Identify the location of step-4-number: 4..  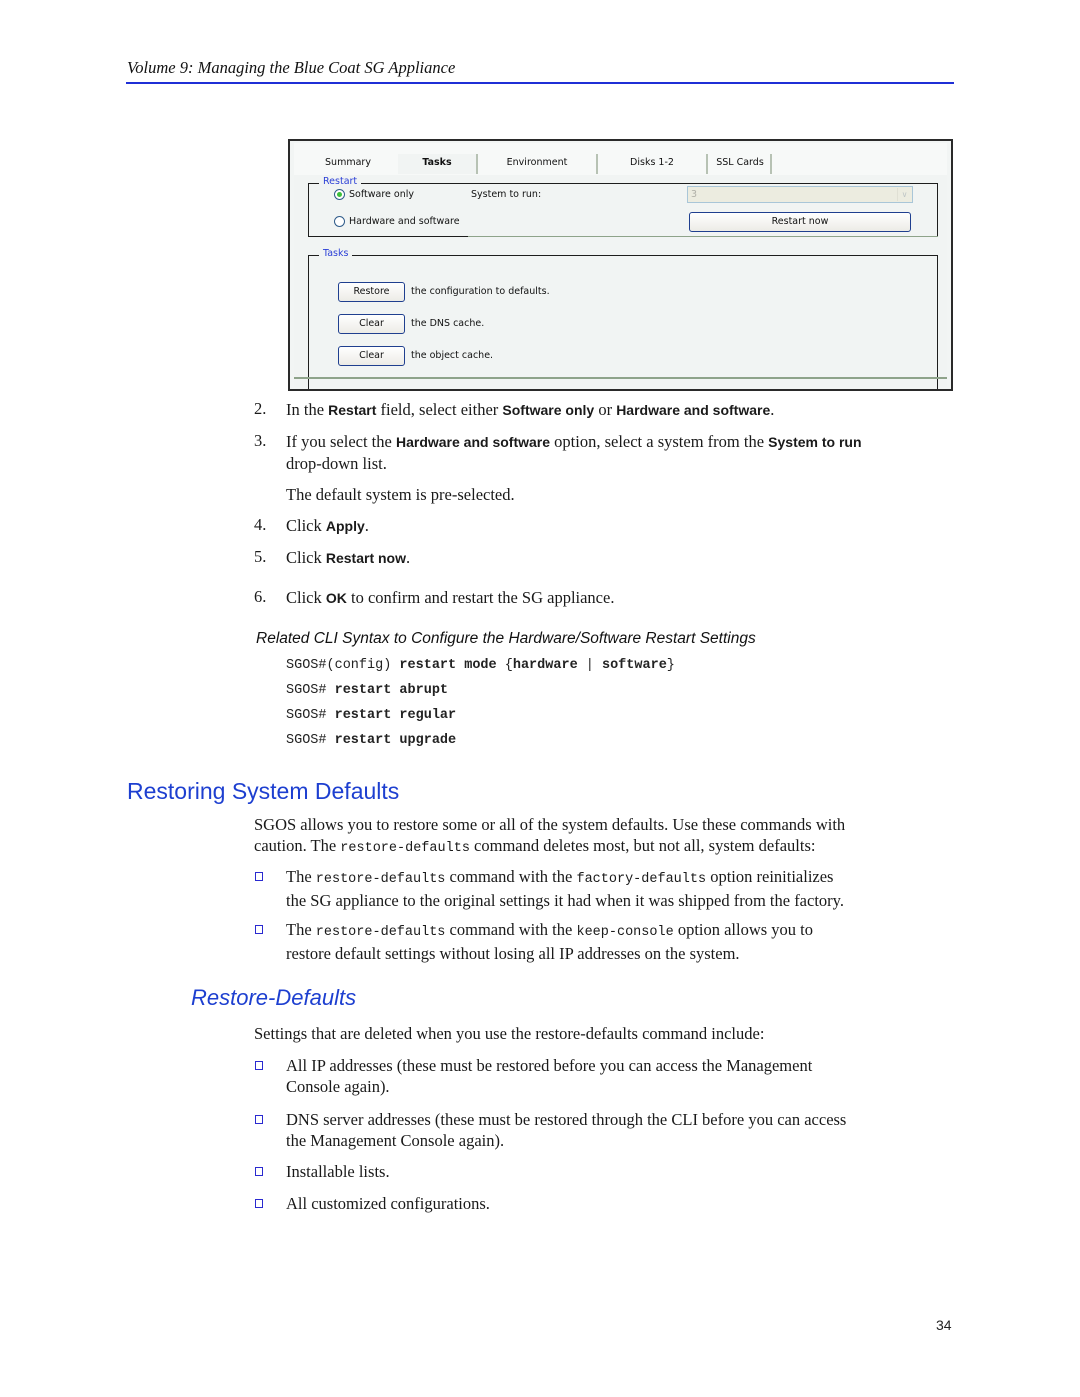
(260, 524).